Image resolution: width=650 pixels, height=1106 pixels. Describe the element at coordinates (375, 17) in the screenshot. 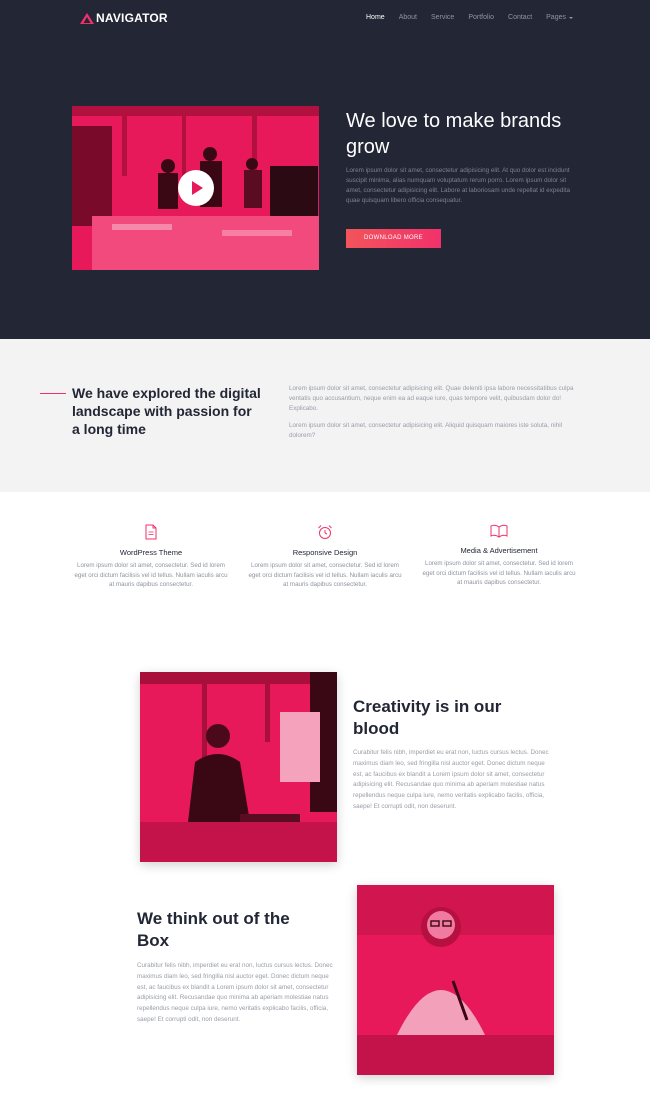

I see `nav-item-home: Home` at that location.